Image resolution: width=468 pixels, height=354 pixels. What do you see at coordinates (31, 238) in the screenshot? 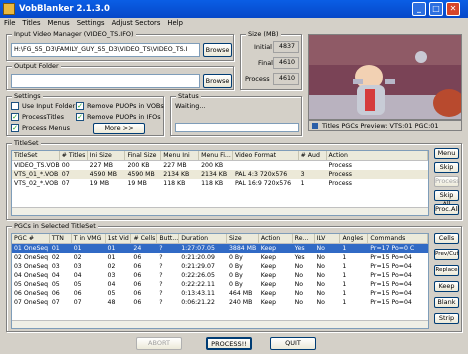
I see `col-pgc: PGC #` at bounding box center [31, 238].